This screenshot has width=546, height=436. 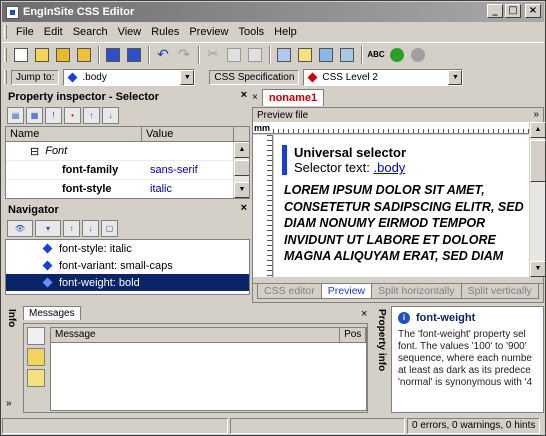 I want to click on menu-rules: Rules, so click(x=165, y=32).